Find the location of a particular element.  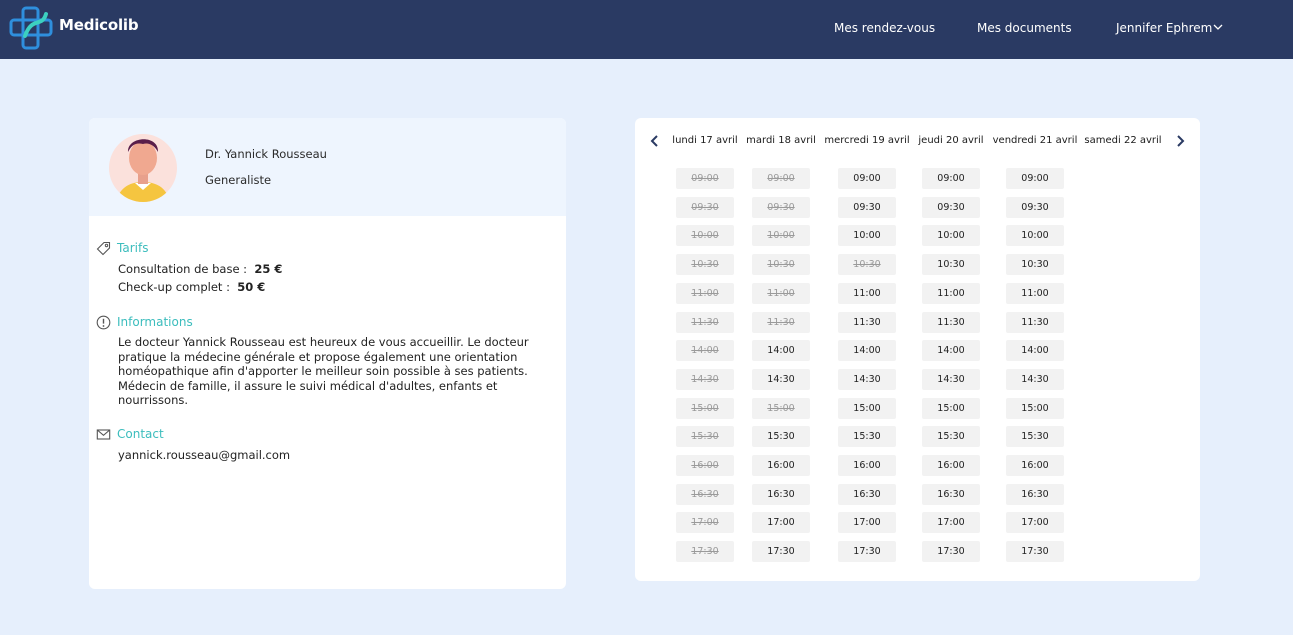

doctor-avatar is located at coordinates (143, 168).